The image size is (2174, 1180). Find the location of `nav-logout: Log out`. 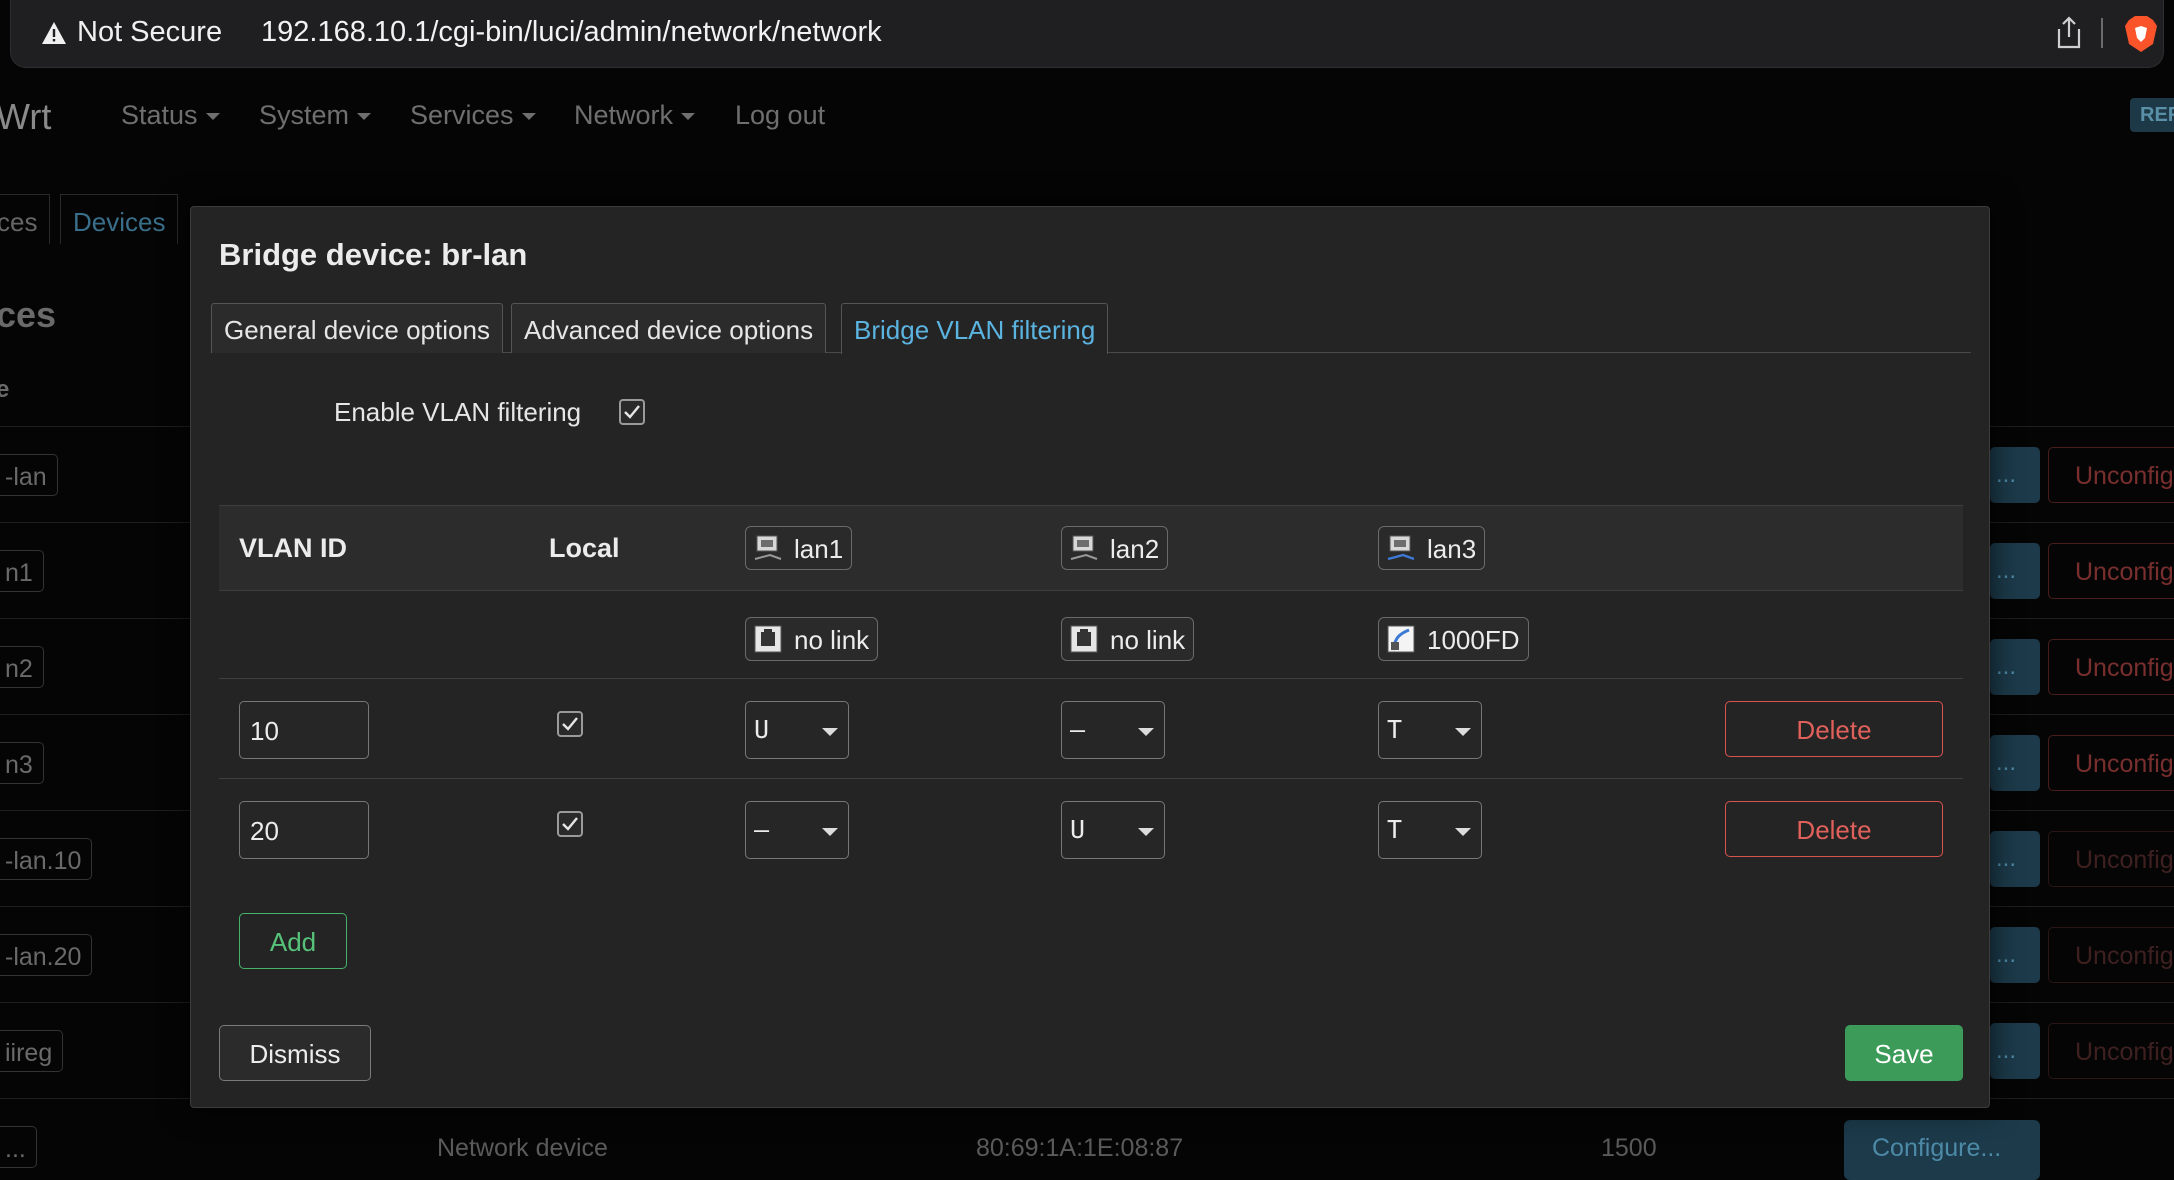

nav-logout: Log out is located at coordinates (780, 115).